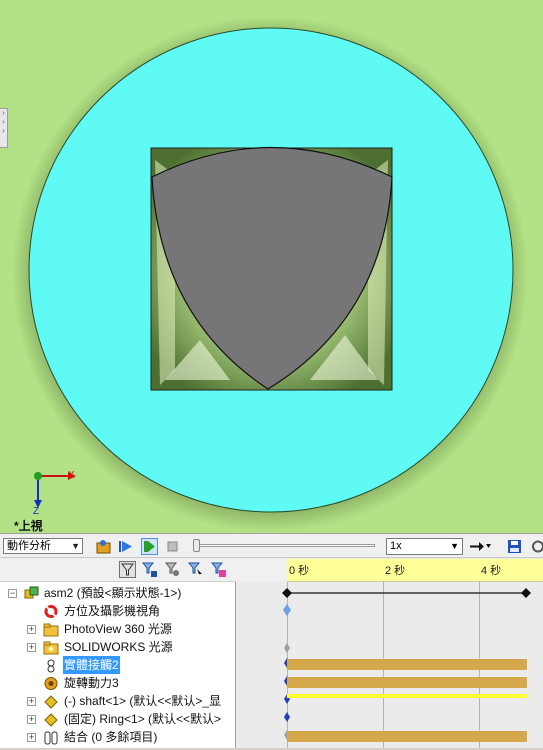  Describe the element at coordinates (143, 701) in the screenshot. I see `tree-item-label: (-) shaft<1> (默认<<默认>_显` at that location.